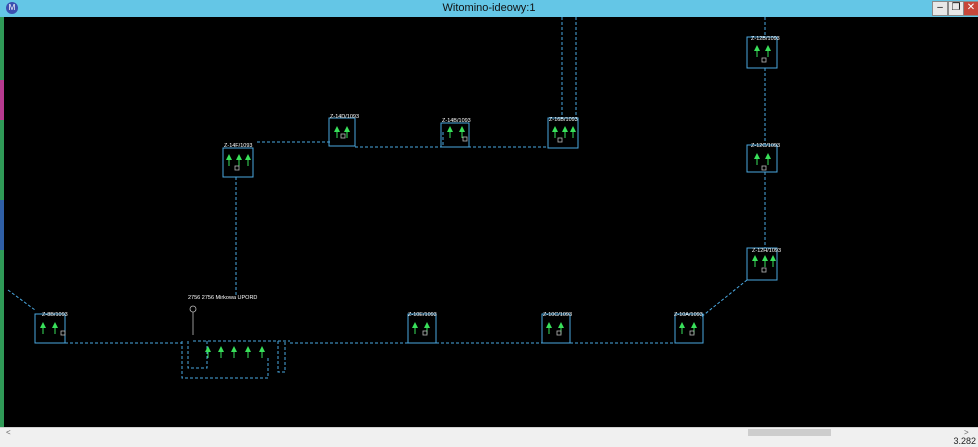 The width and height of the screenshot is (978, 447). I want to click on window-title: Witomino-ideowy:1, so click(489, 8).